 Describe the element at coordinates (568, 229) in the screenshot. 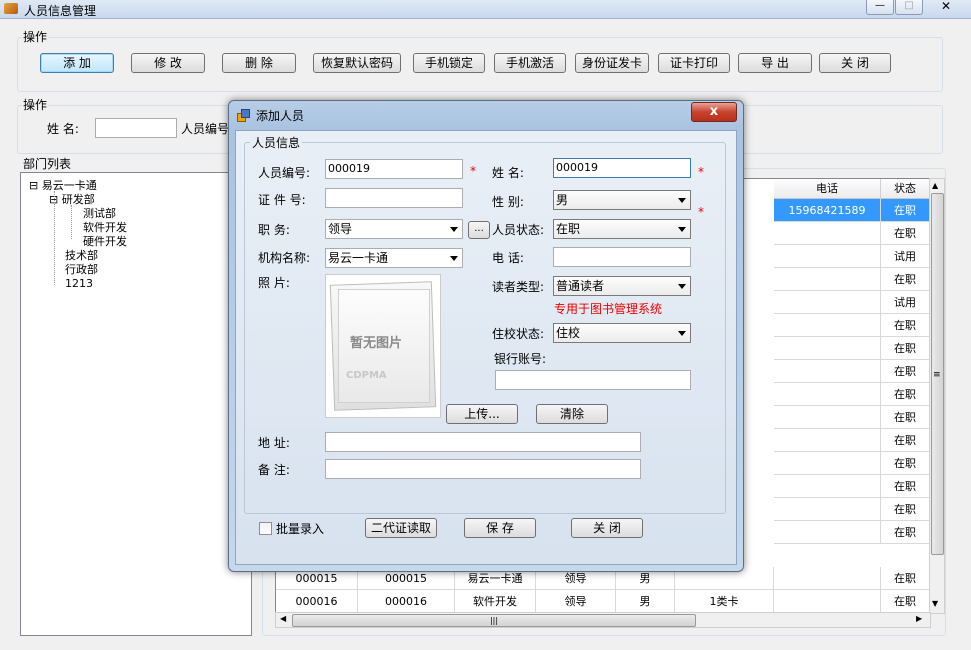

I see `status-value: 在职` at that location.